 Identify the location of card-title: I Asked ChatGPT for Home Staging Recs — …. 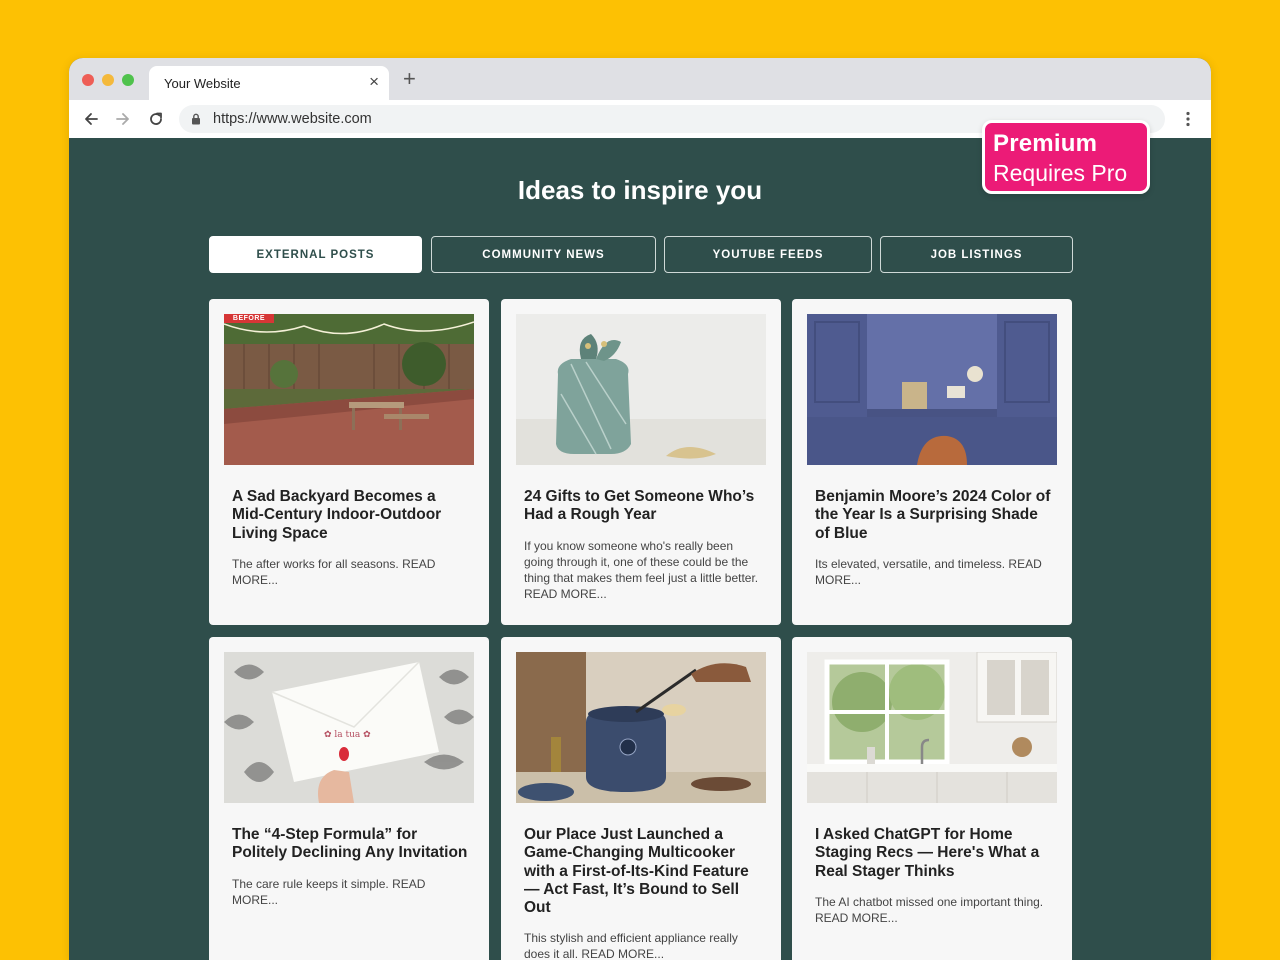
(934, 853).